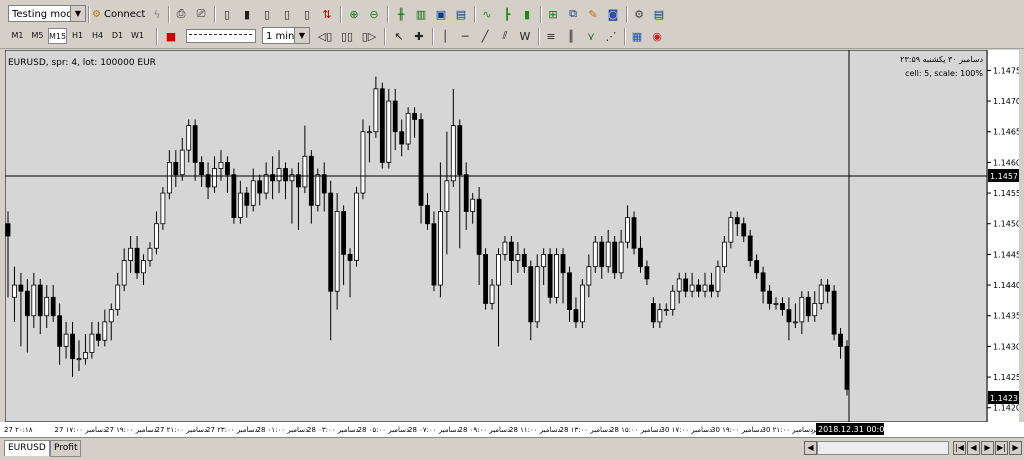 This screenshot has width=1024, height=460. Describe the element at coordinates (221, 36) in the screenshot. I see `speed-slider` at that location.